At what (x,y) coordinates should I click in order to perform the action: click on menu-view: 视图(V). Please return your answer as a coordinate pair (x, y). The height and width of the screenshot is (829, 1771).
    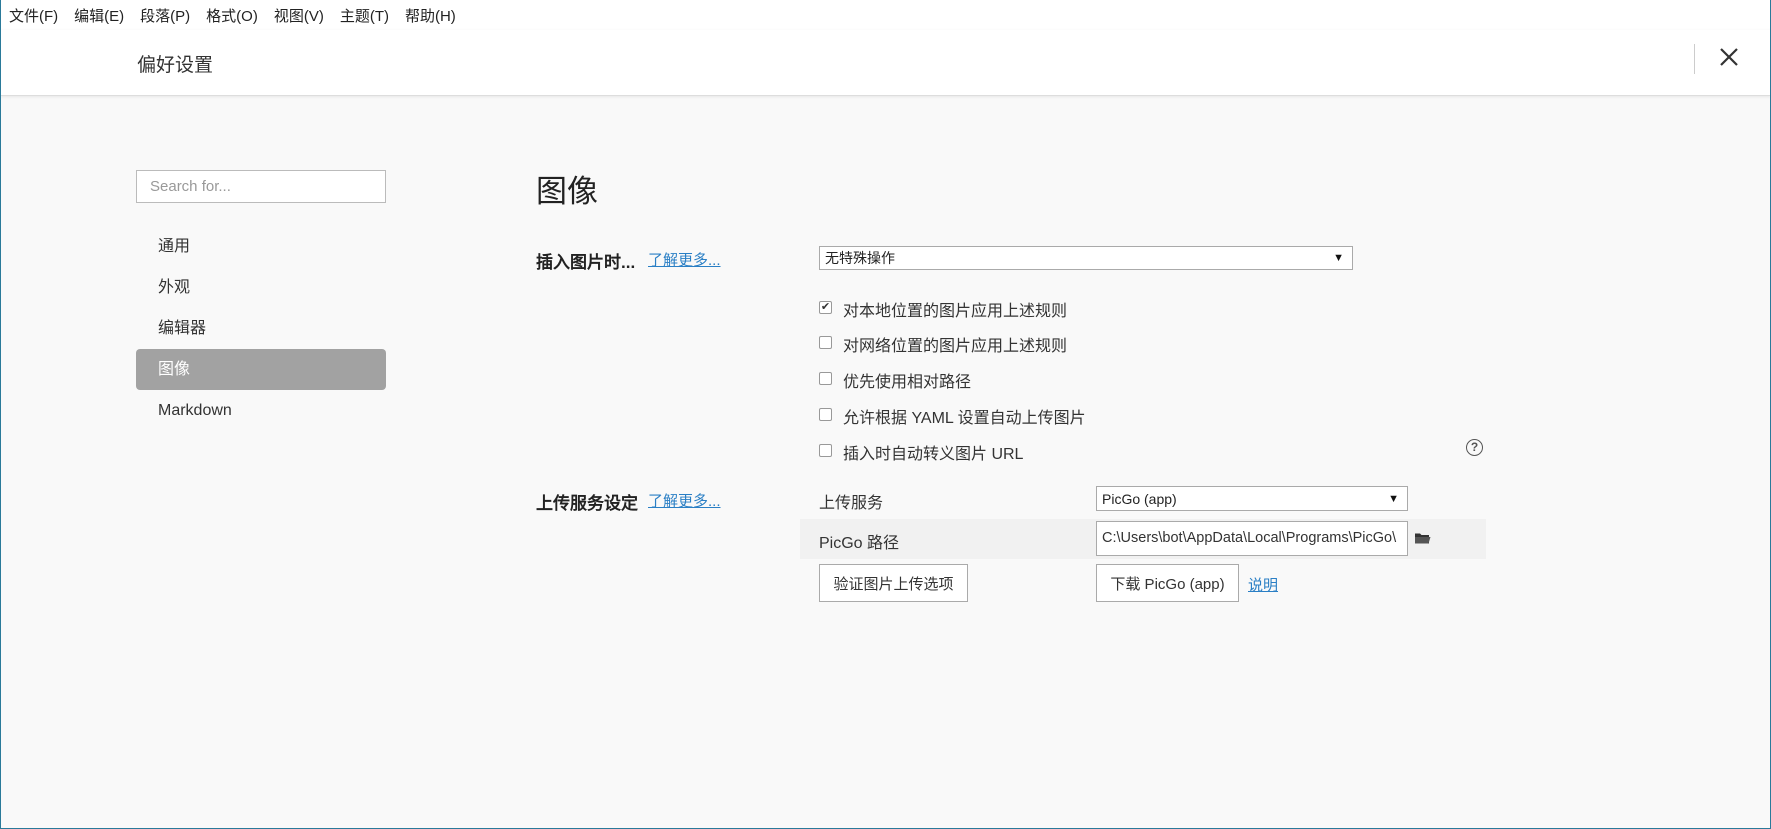
    Looking at the image, I should click on (299, 15).